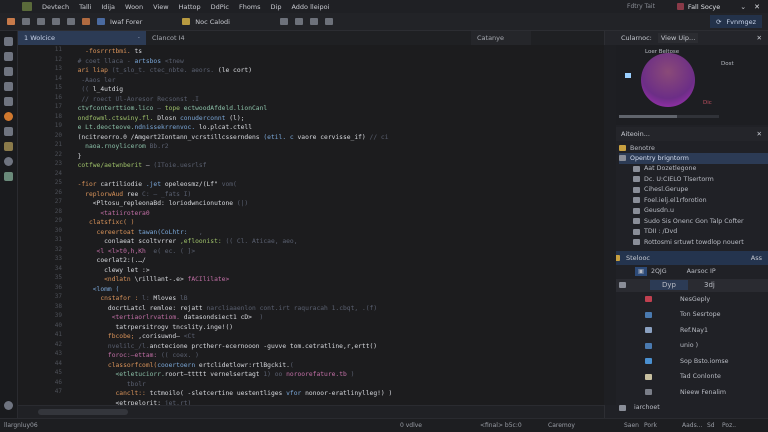 Image resolution: width=768 pixels, height=432 pixels. Describe the element at coordinates (56, 21) in the screenshot. I see `forward-icon` at that location.